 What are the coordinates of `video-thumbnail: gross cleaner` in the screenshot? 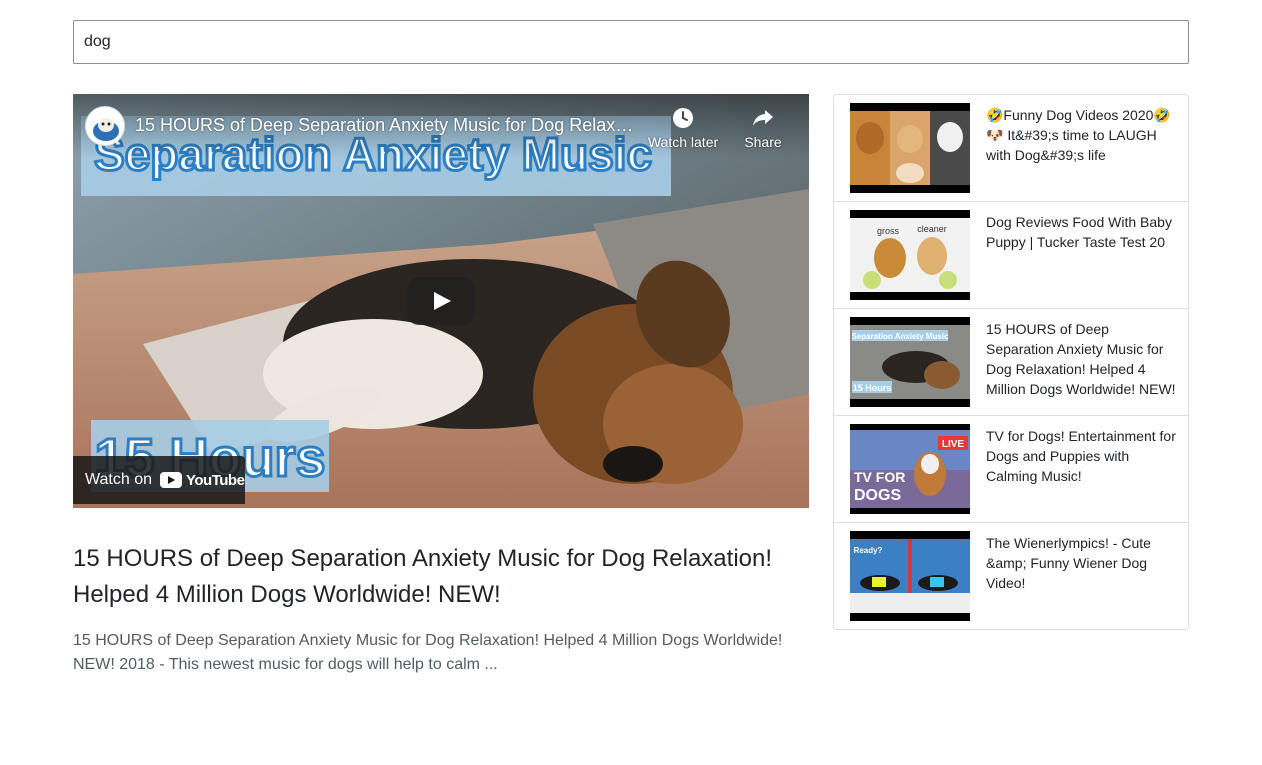 It's located at (910, 255).